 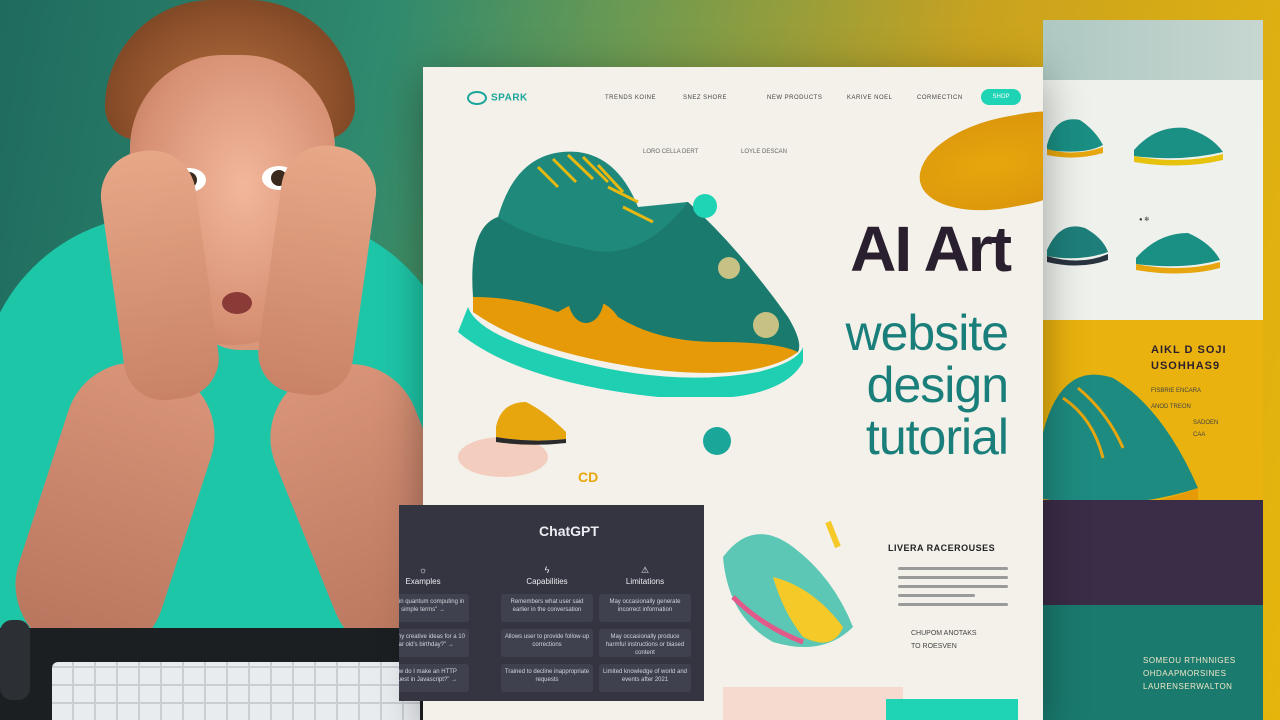 I want to click on yellow-blob-decoration, so click(x=977, y=162).